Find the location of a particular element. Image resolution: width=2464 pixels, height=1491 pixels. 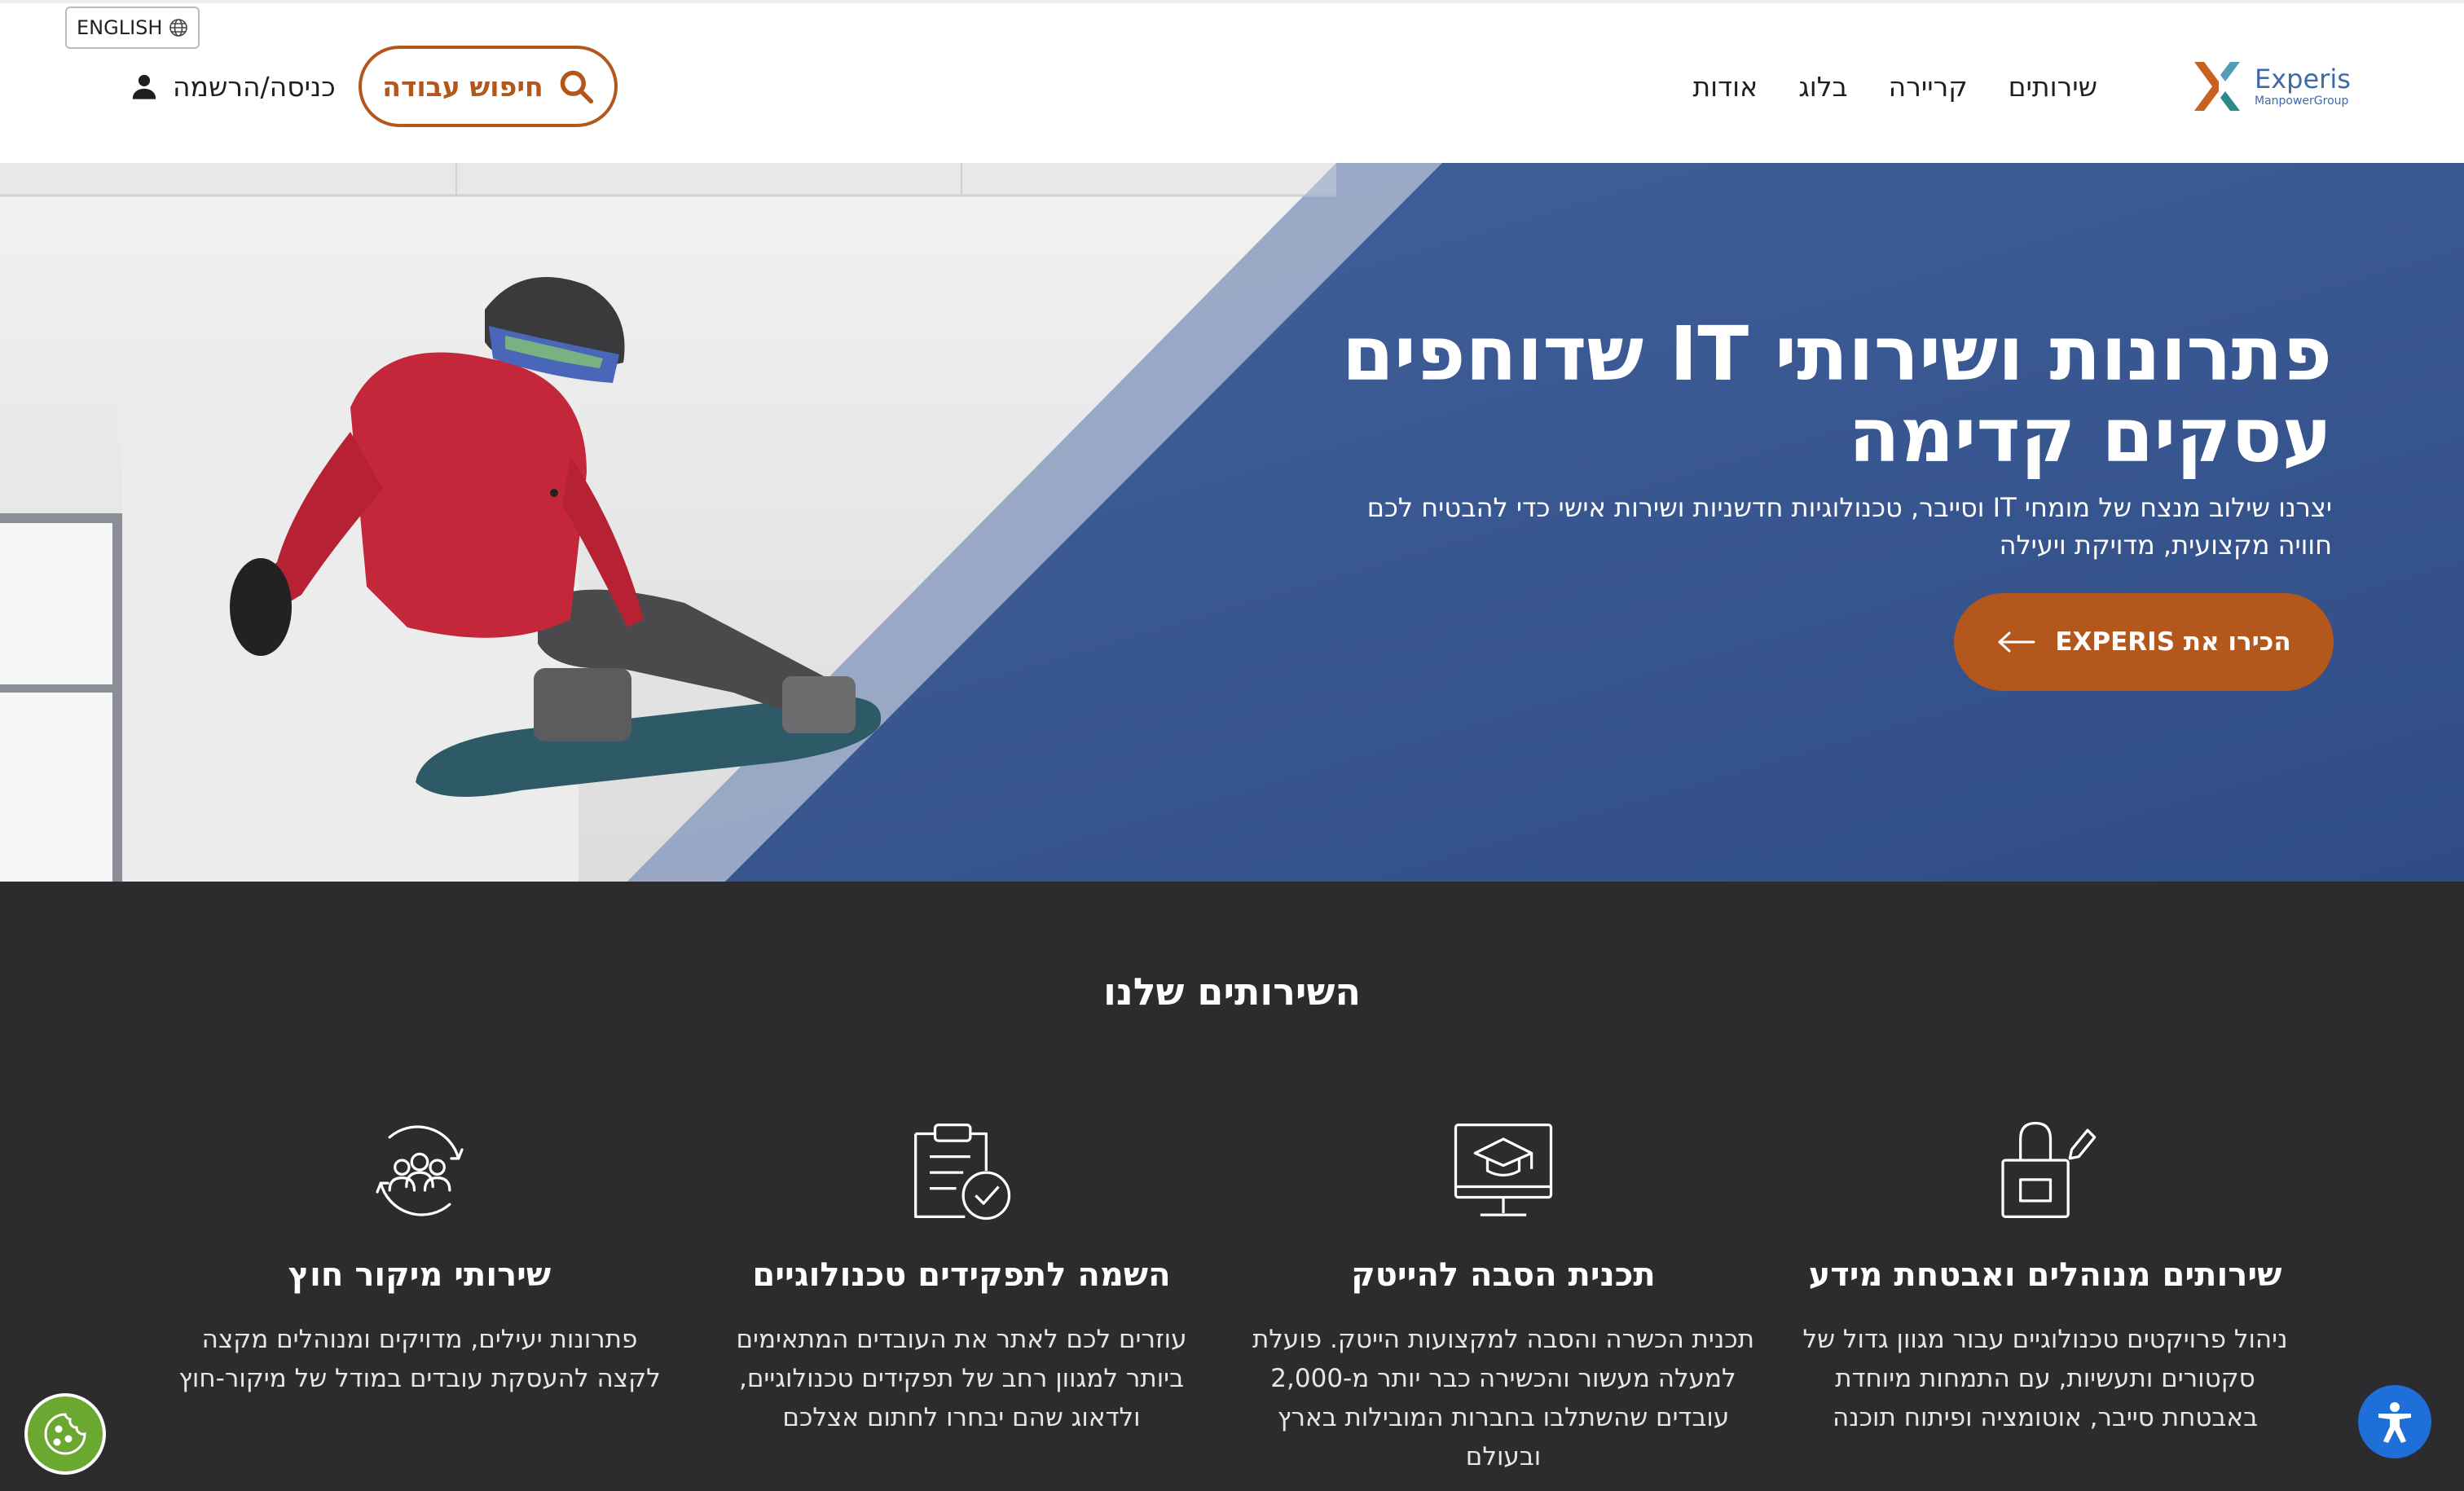

nav-item-blog: בלוג is located at coordinates (1822, 87).